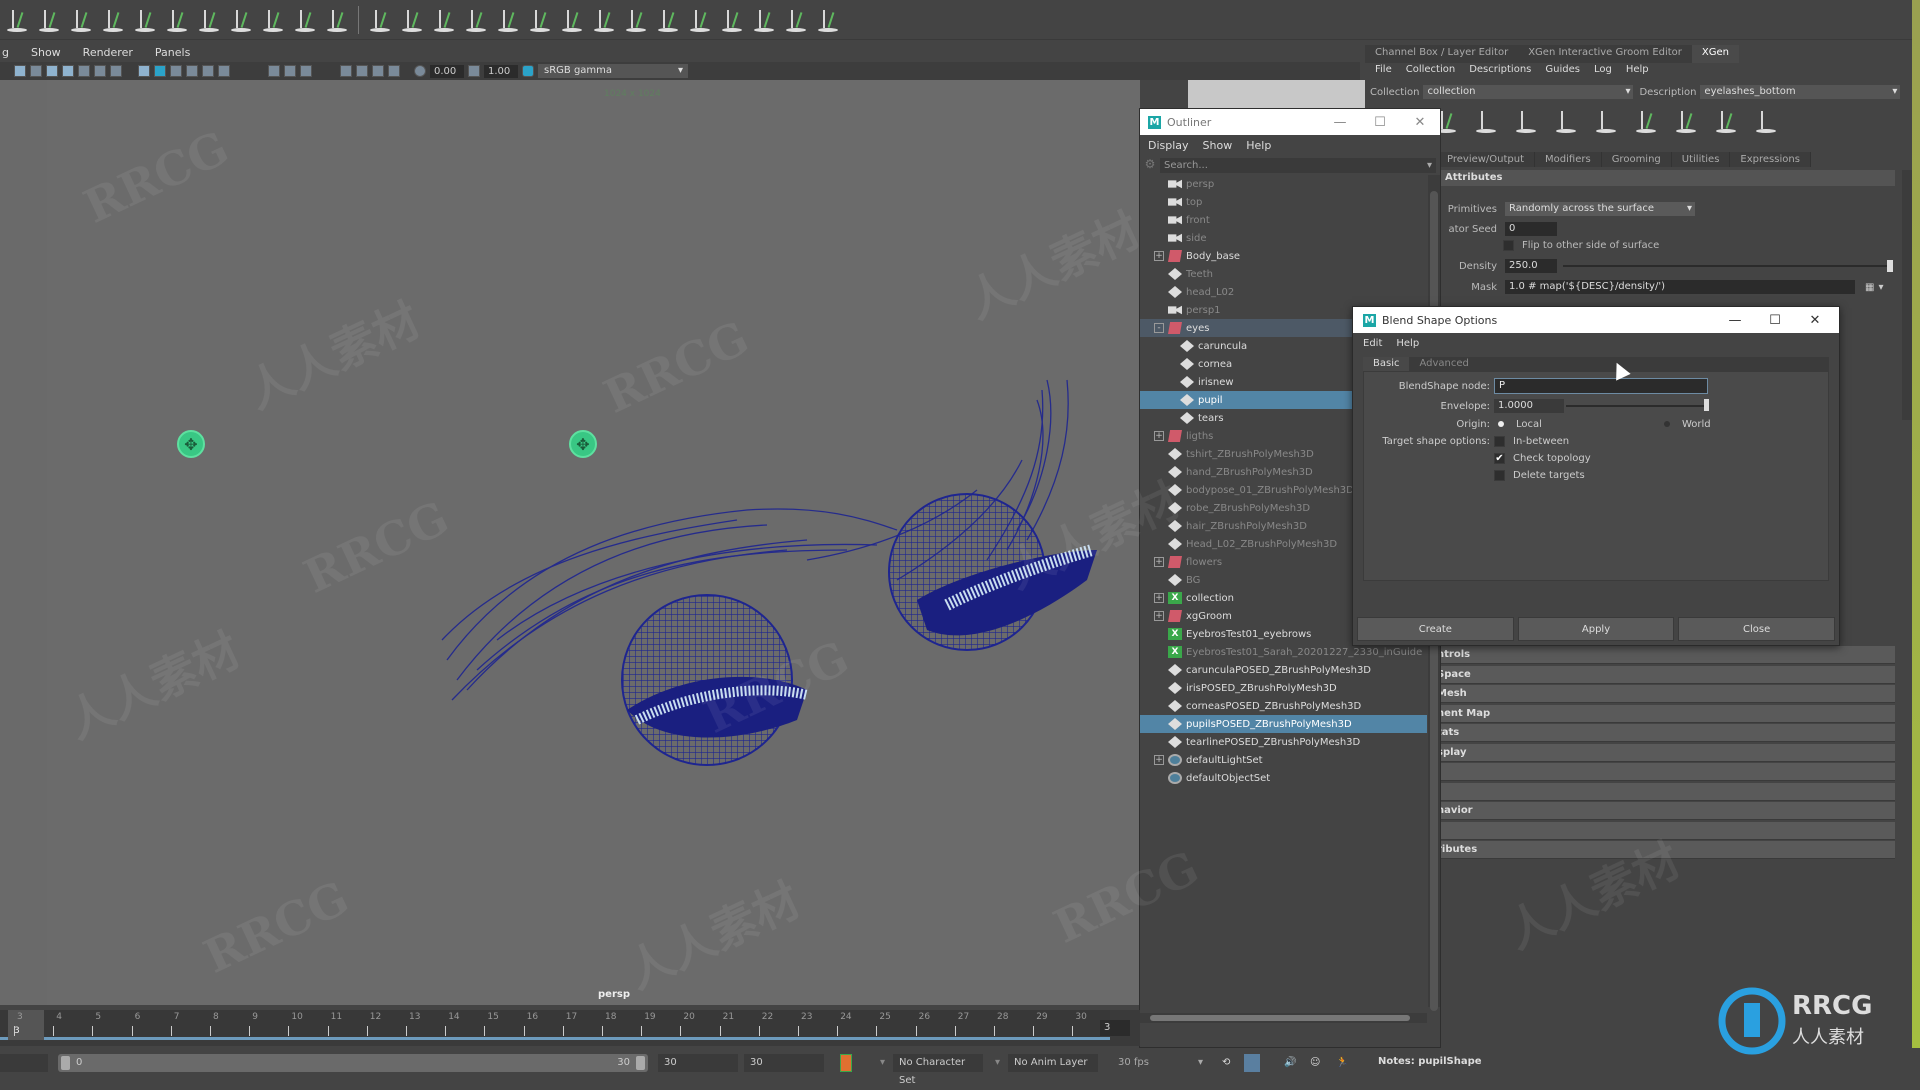 The height and width of the screenshot is (1090, 1920). Describe the element at coordinates (172, 54) in the screenshot. I see `menu-item-panels: Panels` at that location.